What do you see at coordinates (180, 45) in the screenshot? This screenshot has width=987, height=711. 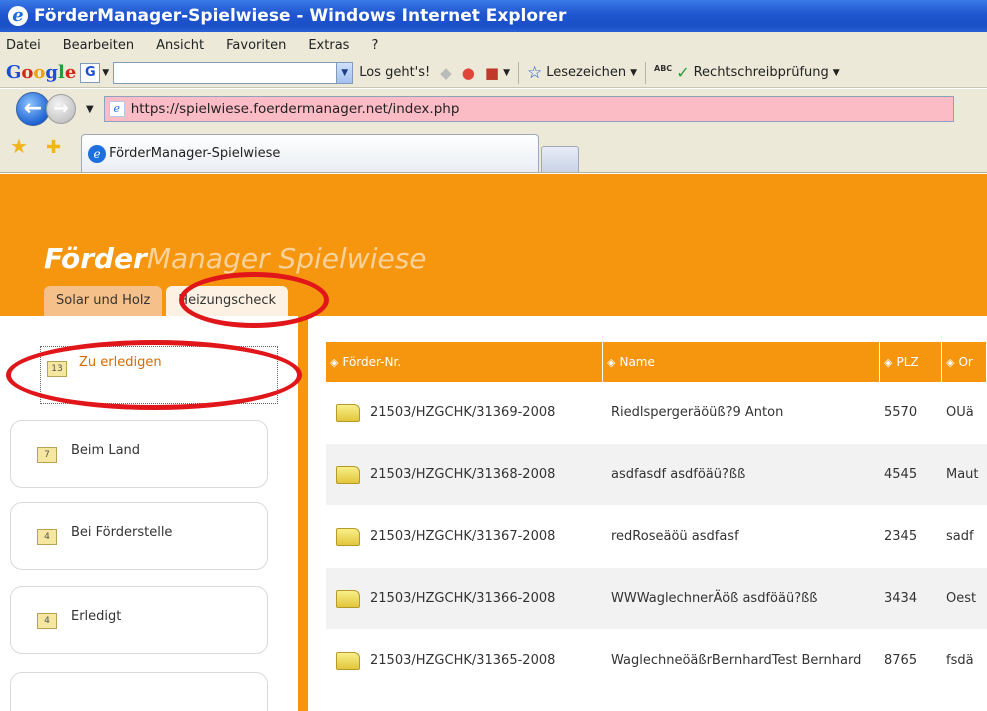 I see `menu-ansicht: Ansicht` at bounding box center [180, 45].